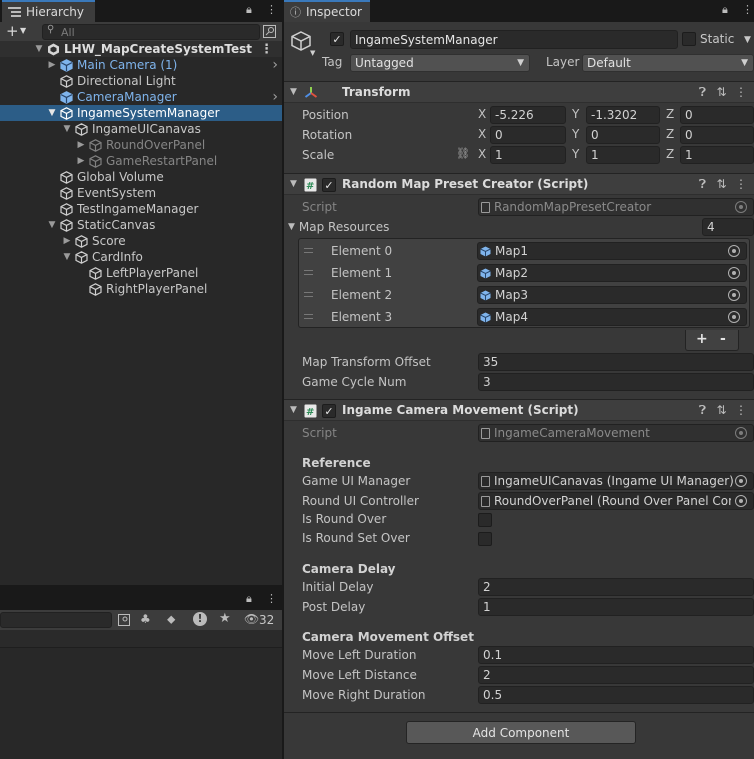 This screenshot has height=759, width=754. What do you see at coordinates (616, 362) in the screenshot?
I see `map-transform-offset-input: 35` at bounding box center [616, 362].